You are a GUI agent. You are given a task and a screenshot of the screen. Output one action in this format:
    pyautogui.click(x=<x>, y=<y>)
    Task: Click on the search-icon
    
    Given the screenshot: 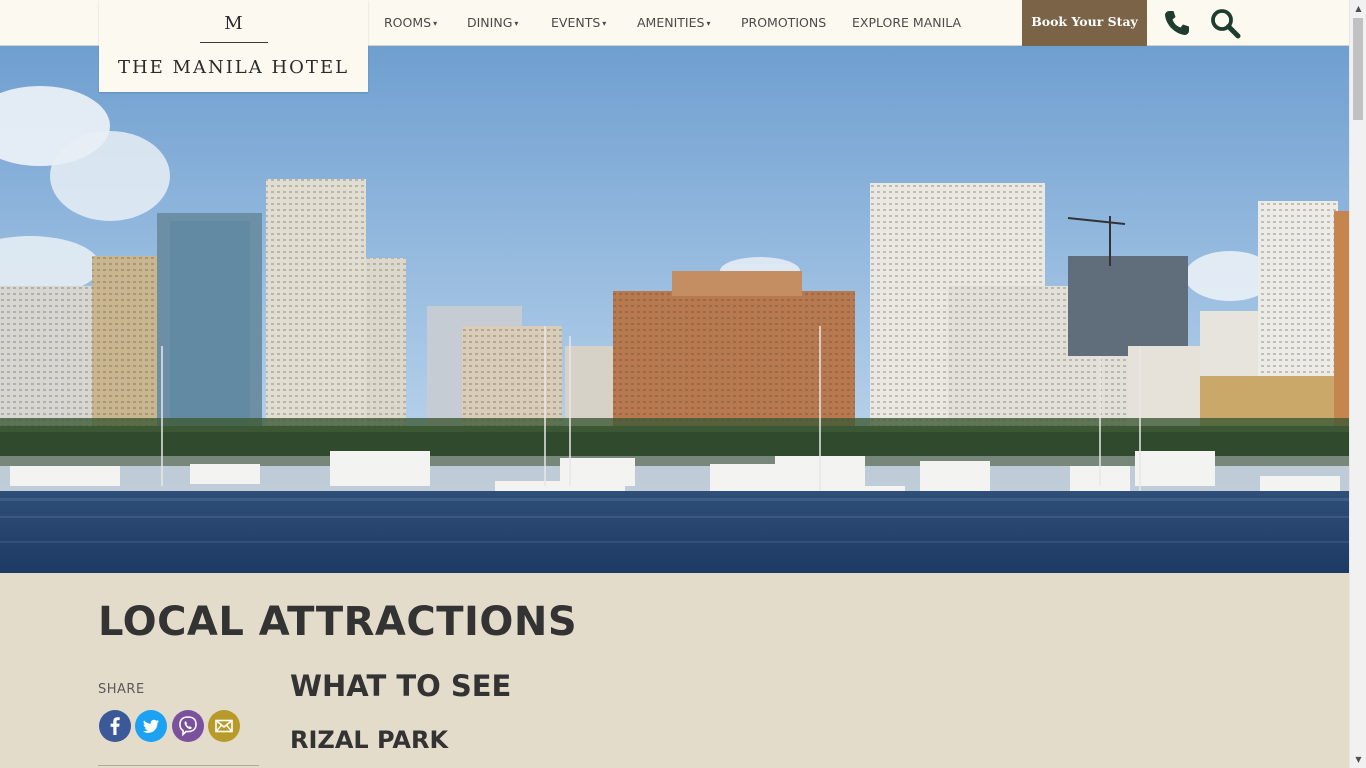 What is the action you would take?
    pyautogui.click(x=1225, y=23)
    